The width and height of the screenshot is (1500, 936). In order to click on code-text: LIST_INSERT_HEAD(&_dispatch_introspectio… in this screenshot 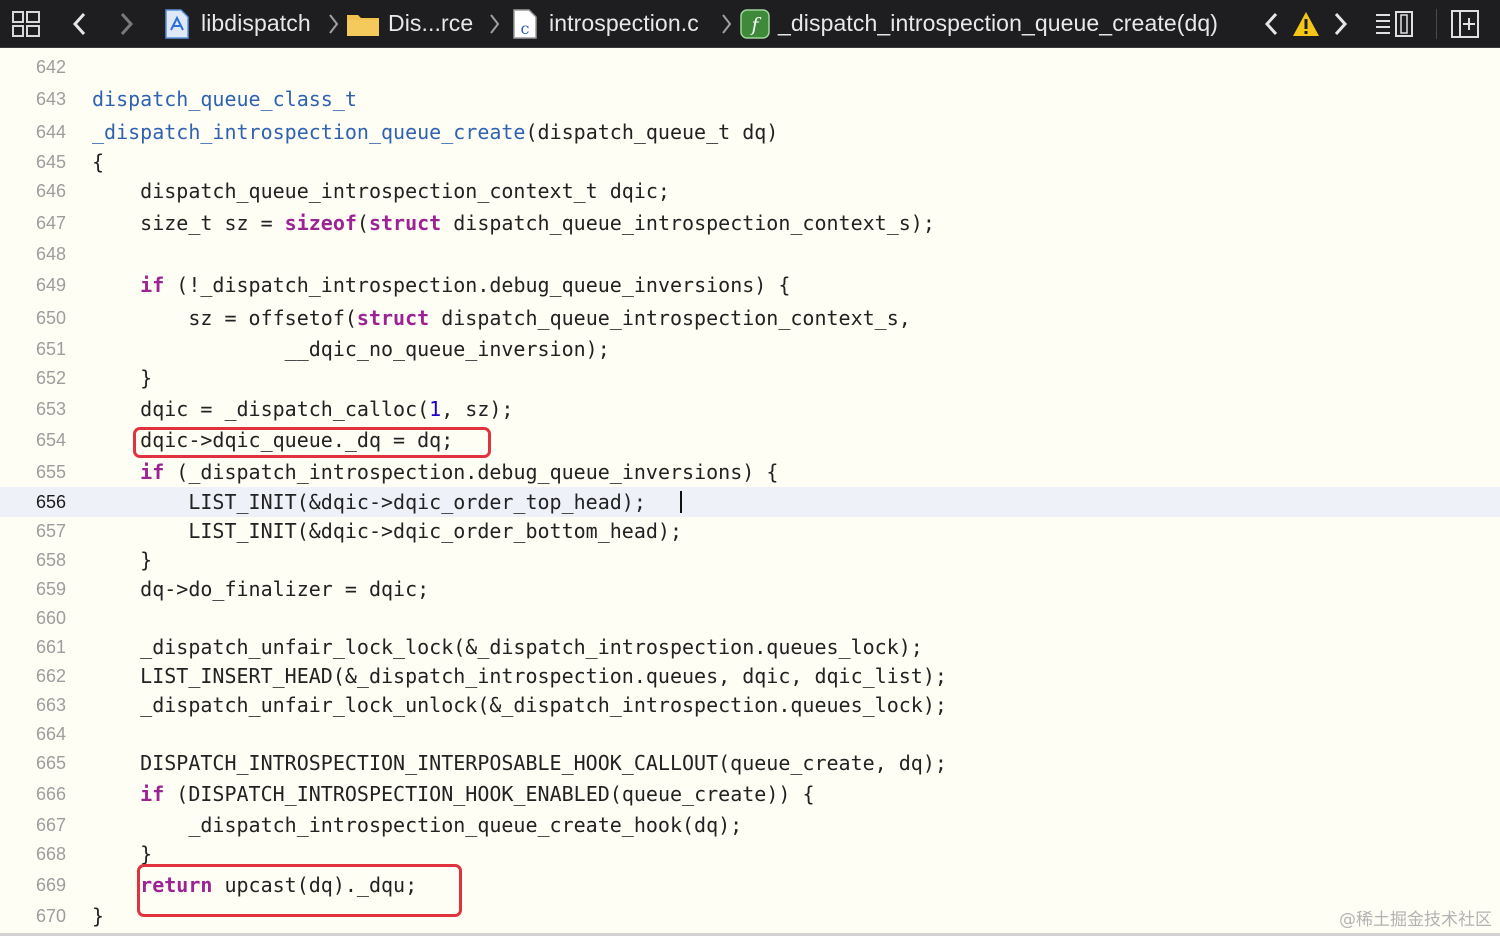, I will do `click(519, 676)`.